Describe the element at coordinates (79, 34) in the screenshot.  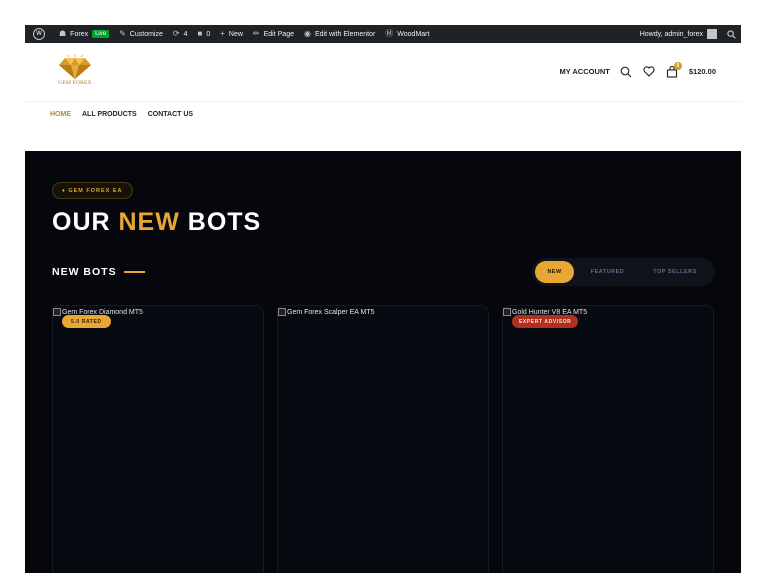
I see `site-name: Forex` at that location.